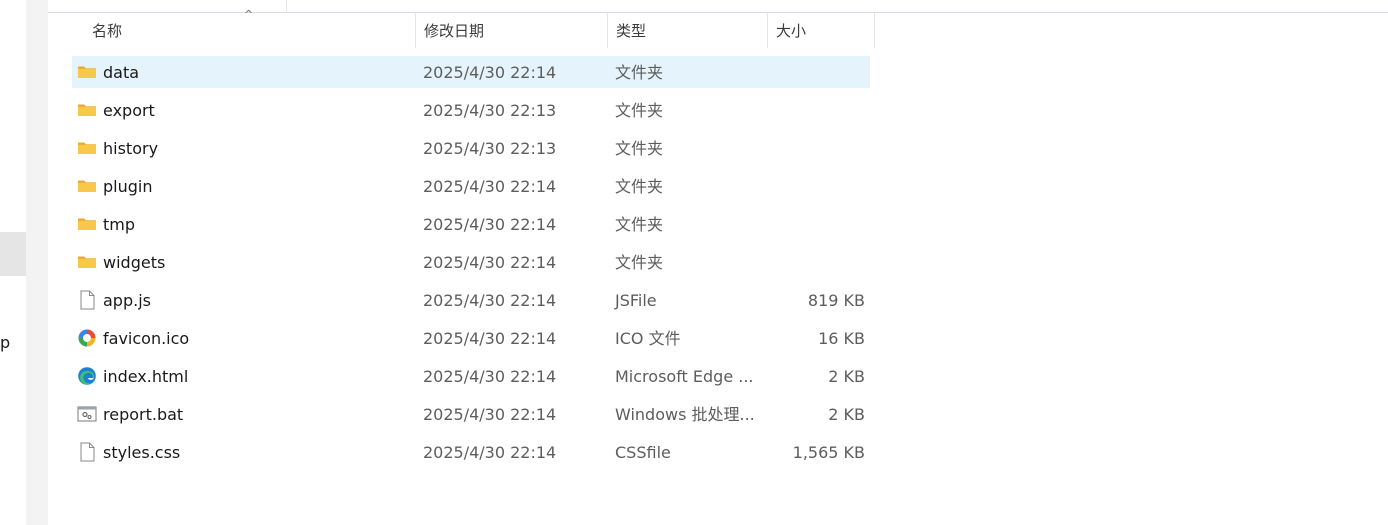  Describe the element at coordinates (841, 338) in the screenshot. I see `file-size: 16 KB` at that location.